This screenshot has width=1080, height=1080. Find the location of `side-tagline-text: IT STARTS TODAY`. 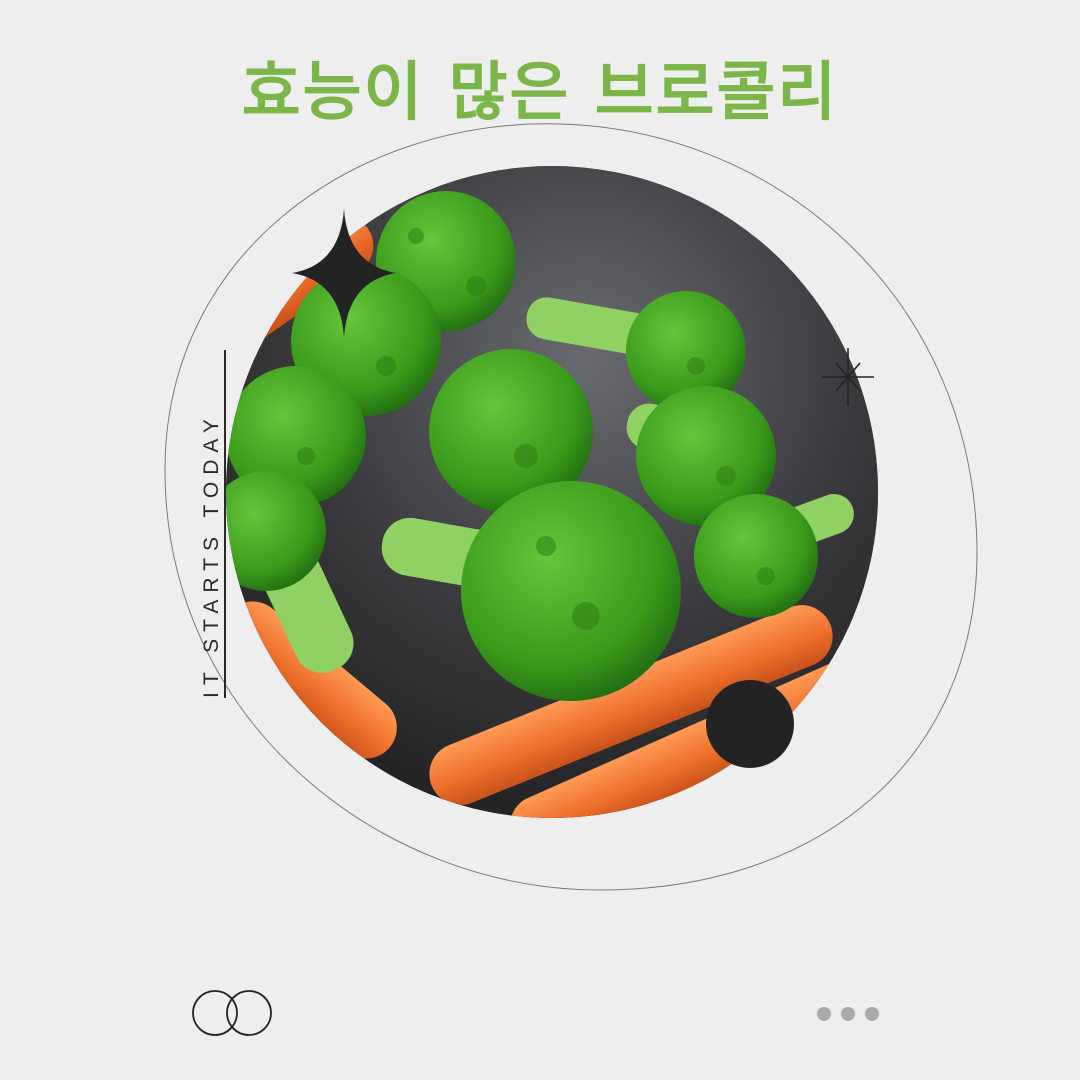

side-tagline-text: IT STARTS TODAY is located at coordinates (211, 555).